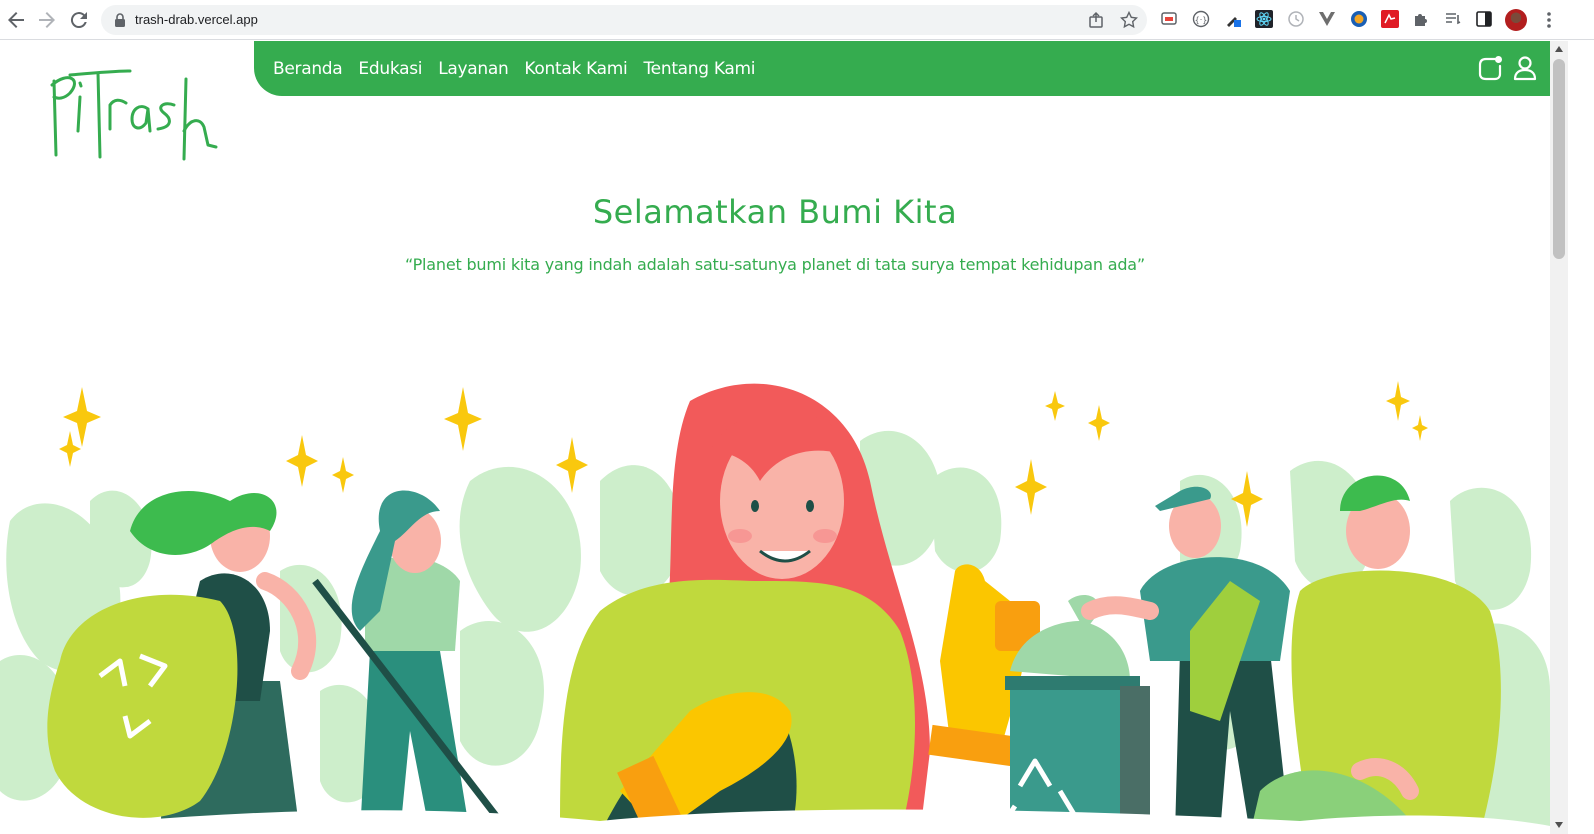 The width and height of the screenshot is (1594, 834). What do you see at coordinates (120, 20) in the screenshot?
I see `lock-icon` at bounding box center [120, 20].